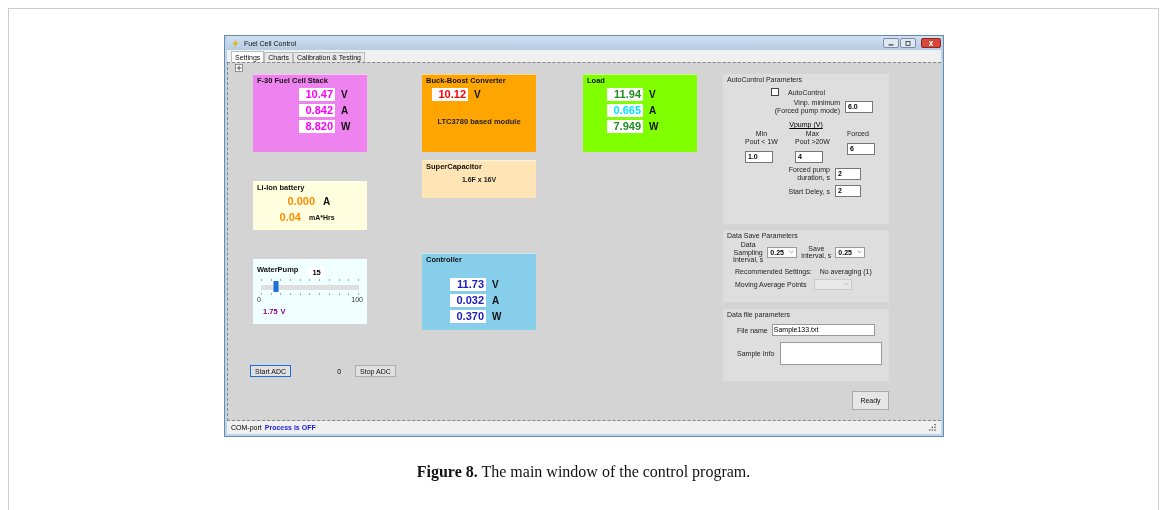 The image size is (1167, 510). What do you see at coordinates (891, 43) in the screenshot?
I see `minimize-button` at bounding box center [891, 43].